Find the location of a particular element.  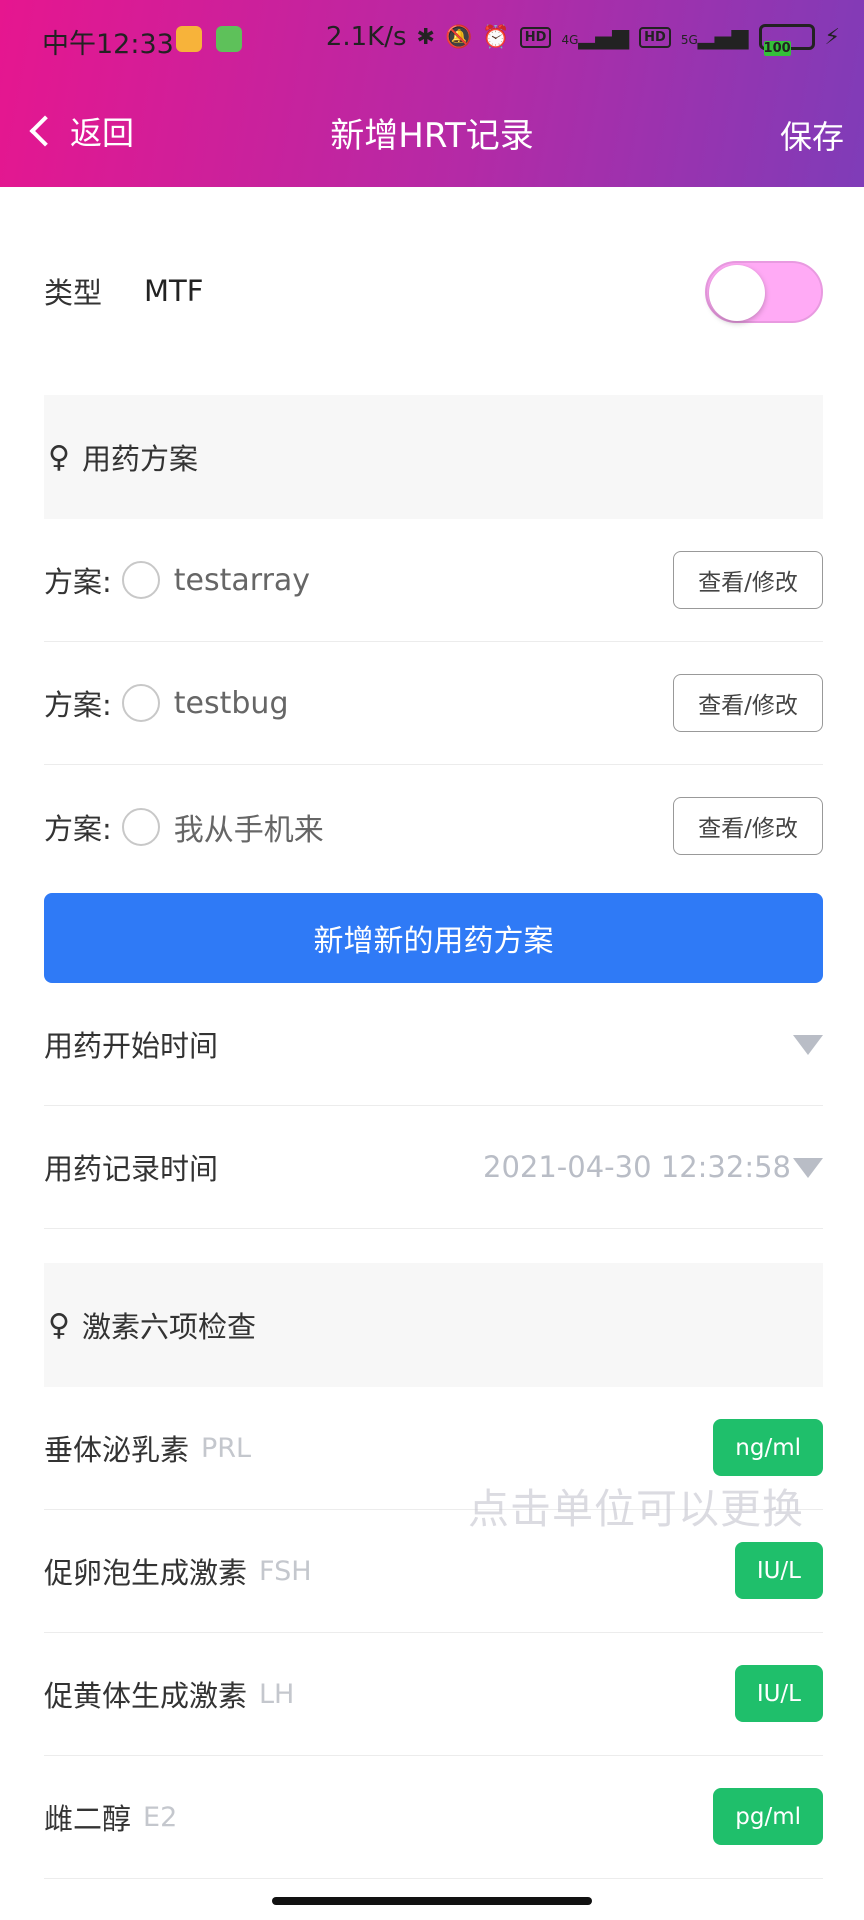

hormone-name: 垂体泌乳素 is located at coordinates (117, 1450).